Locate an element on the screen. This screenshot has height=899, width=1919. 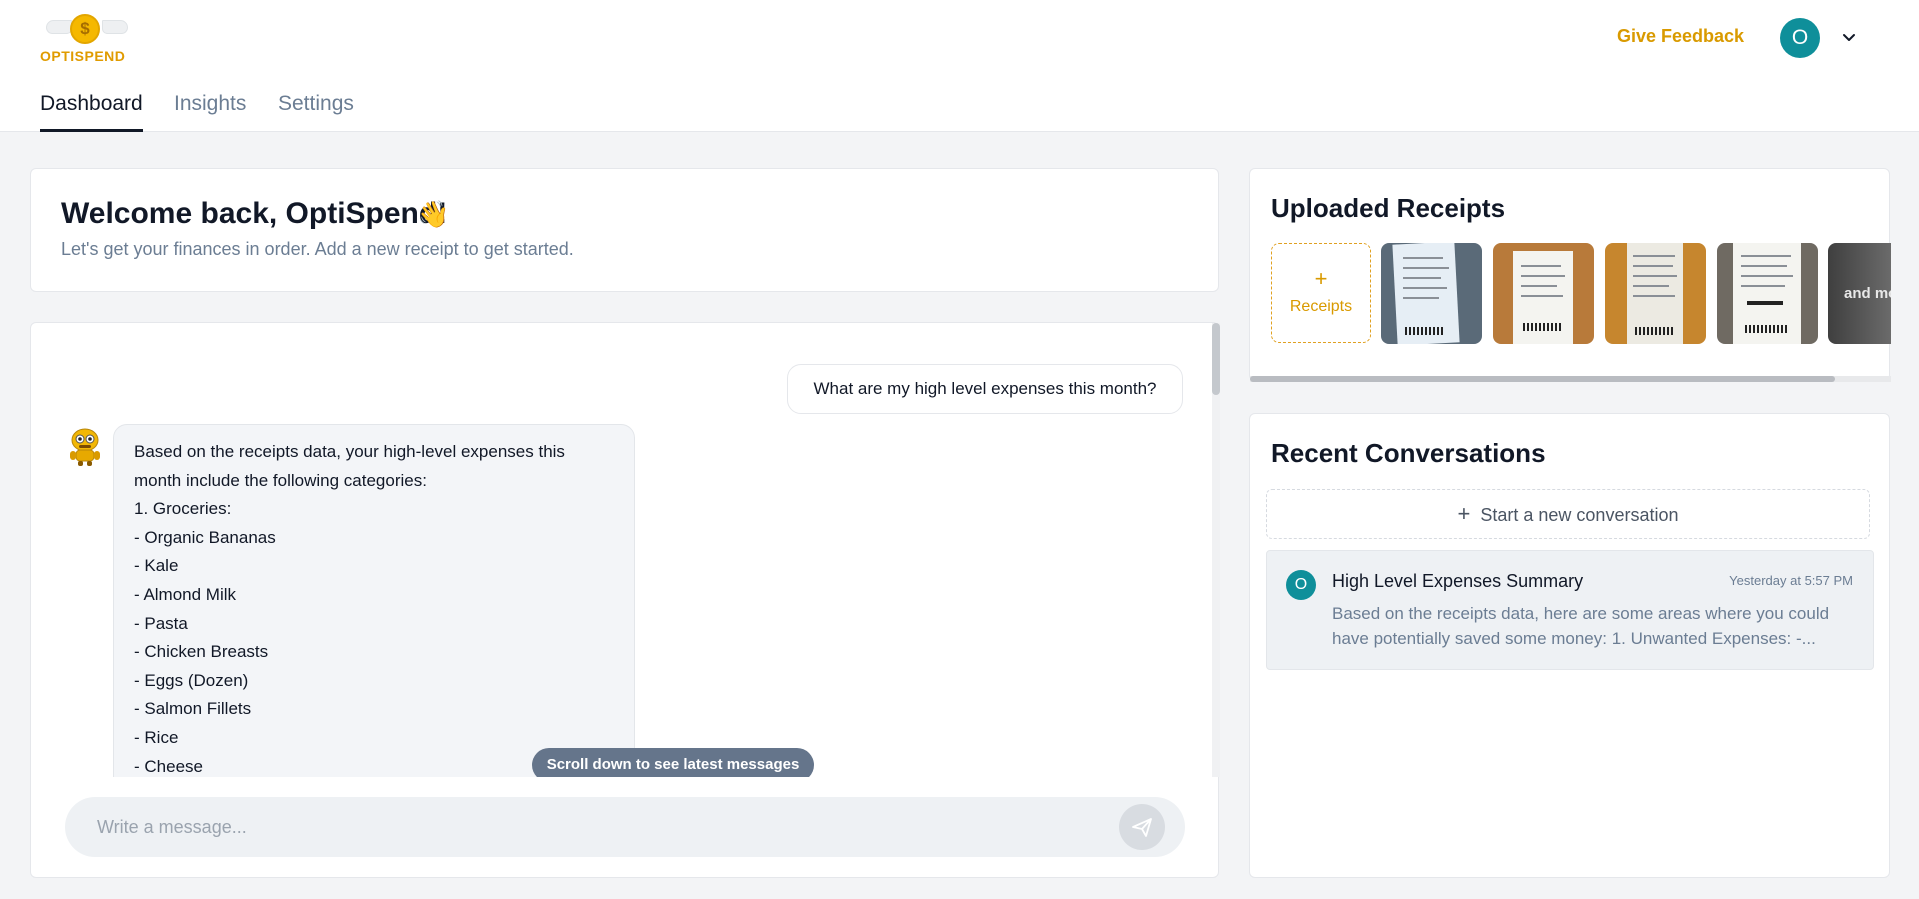
more-receipts-thumbnail: and more is located at coordinates (1859, 293).